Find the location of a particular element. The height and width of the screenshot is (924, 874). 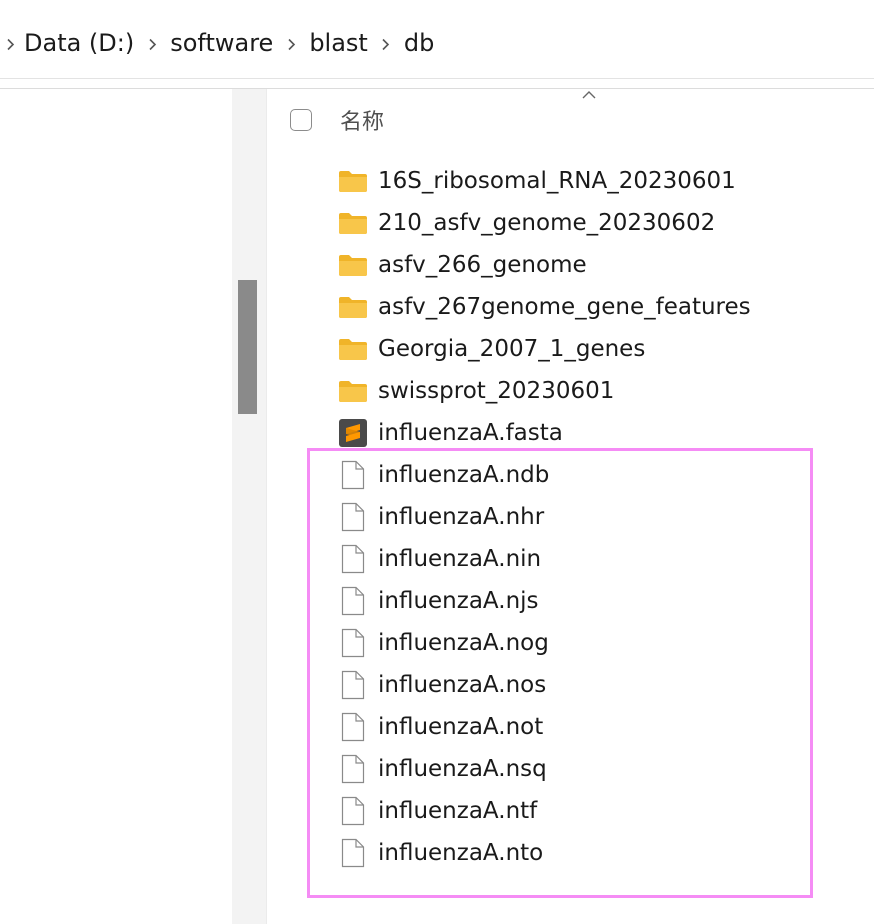

breadcrumb: Data (D:) software blast db is located at coordinates (219, 44).